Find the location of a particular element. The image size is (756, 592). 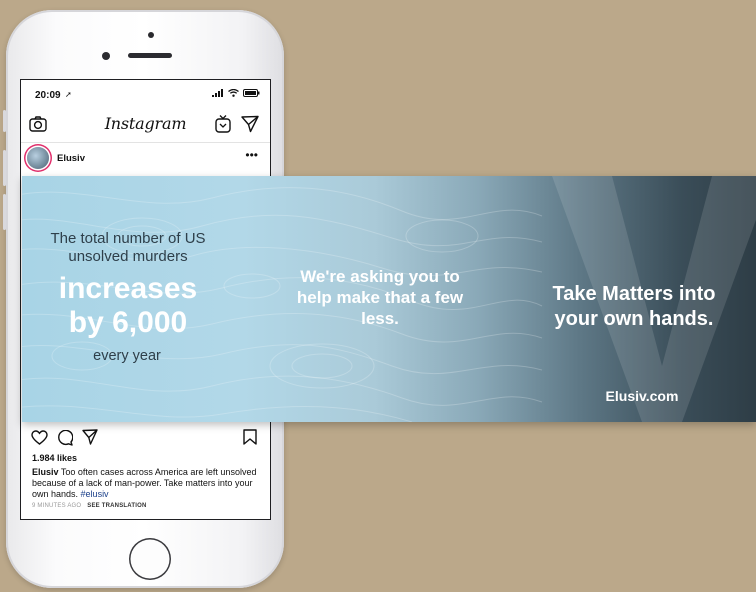

direct-message-icon is located at coordinates (250, 124).